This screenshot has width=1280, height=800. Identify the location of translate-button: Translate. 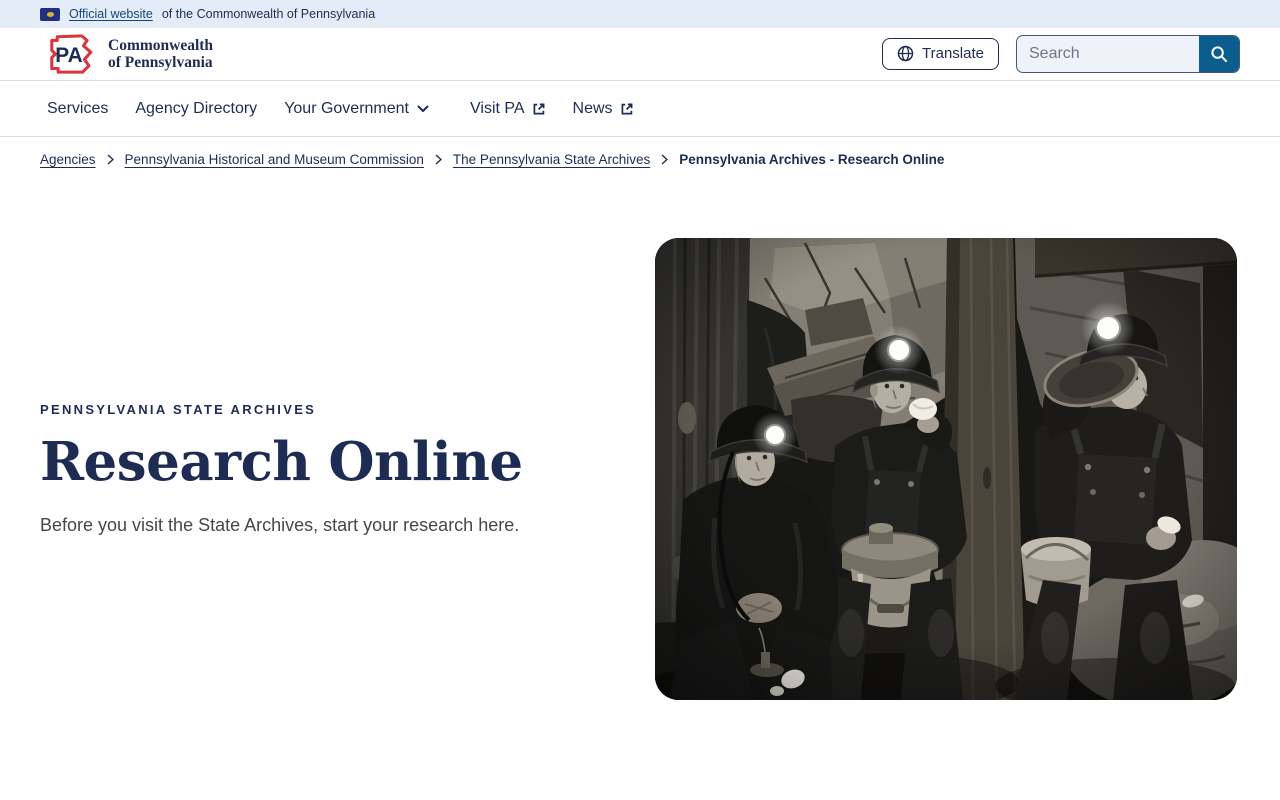
(940, 54).